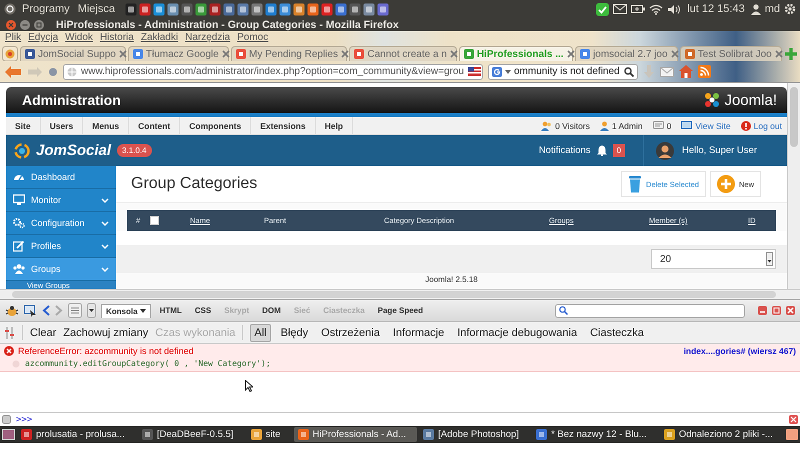  I want to click on panel-menu: Programy, so click(46, 9).